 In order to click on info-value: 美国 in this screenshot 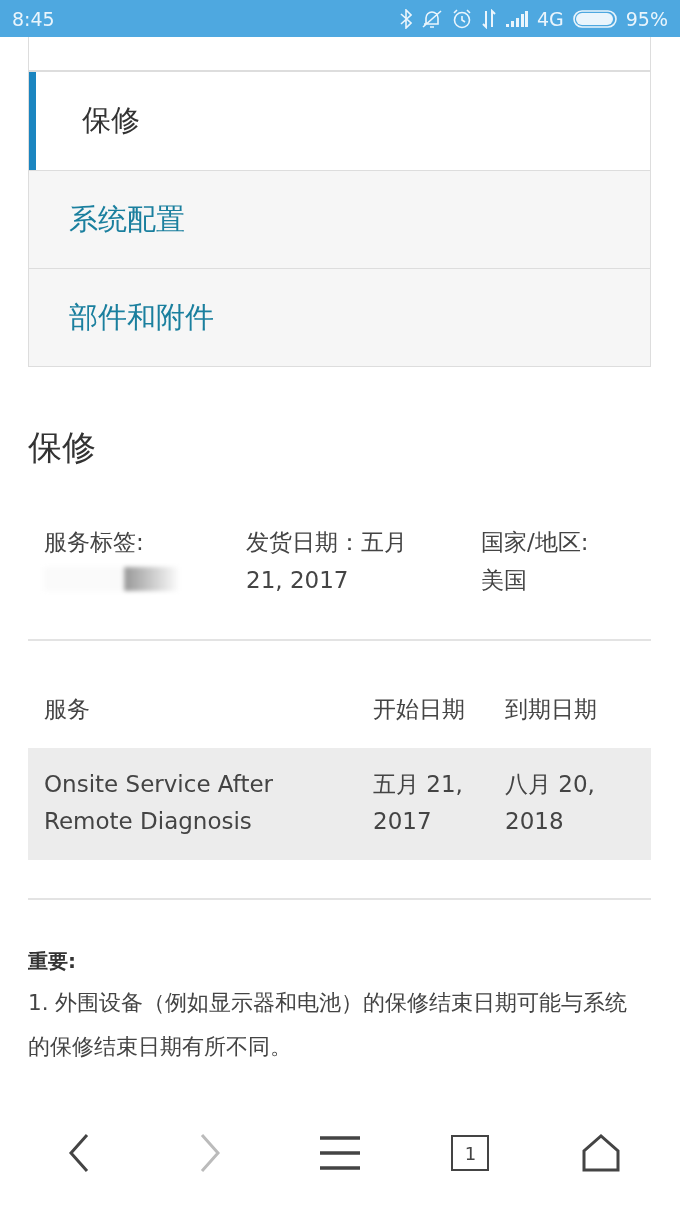, I will do `click(504, 580)`.